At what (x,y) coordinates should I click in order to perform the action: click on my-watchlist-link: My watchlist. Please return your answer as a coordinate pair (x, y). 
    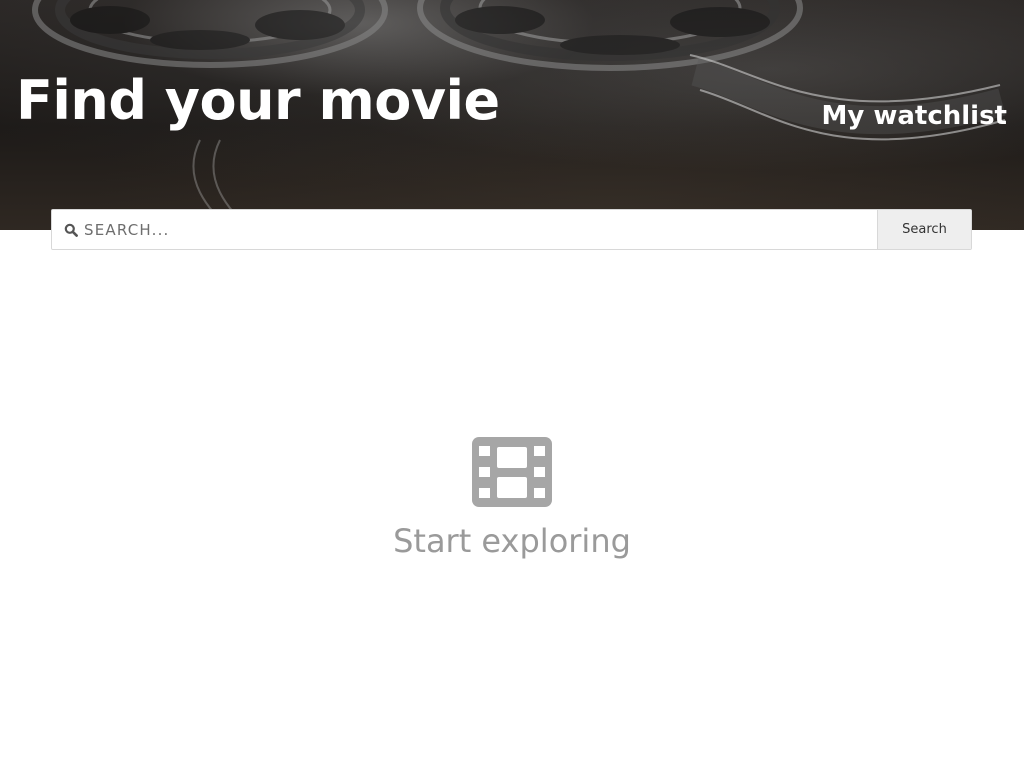
    Looking at the image, I should click on (914, 116).